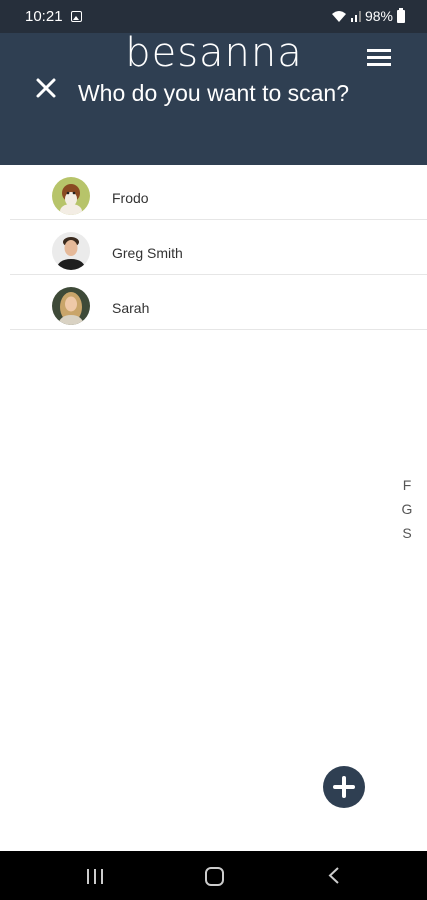 This screenshot has height=900, width=427. I want to click on index-letter-s: S, so click(407, 537).